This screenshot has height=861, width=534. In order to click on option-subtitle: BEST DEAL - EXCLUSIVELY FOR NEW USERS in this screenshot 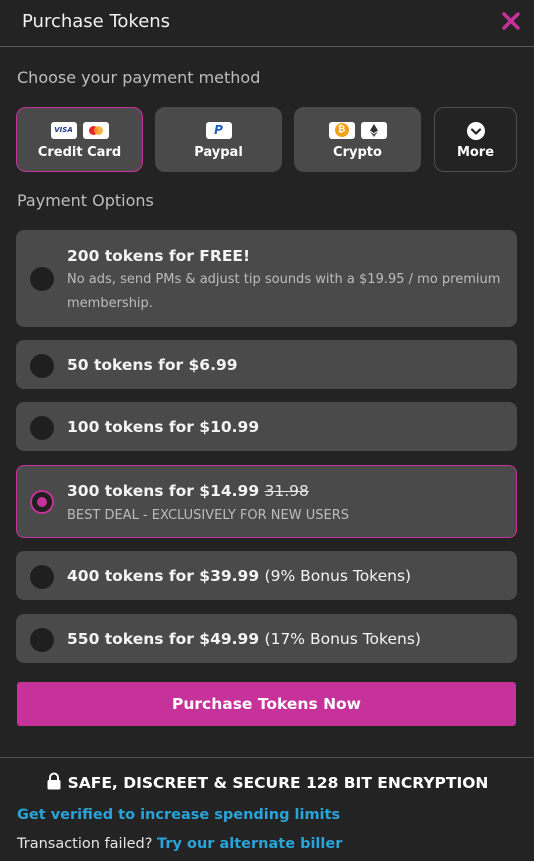, I will do `click(208, 515)`.